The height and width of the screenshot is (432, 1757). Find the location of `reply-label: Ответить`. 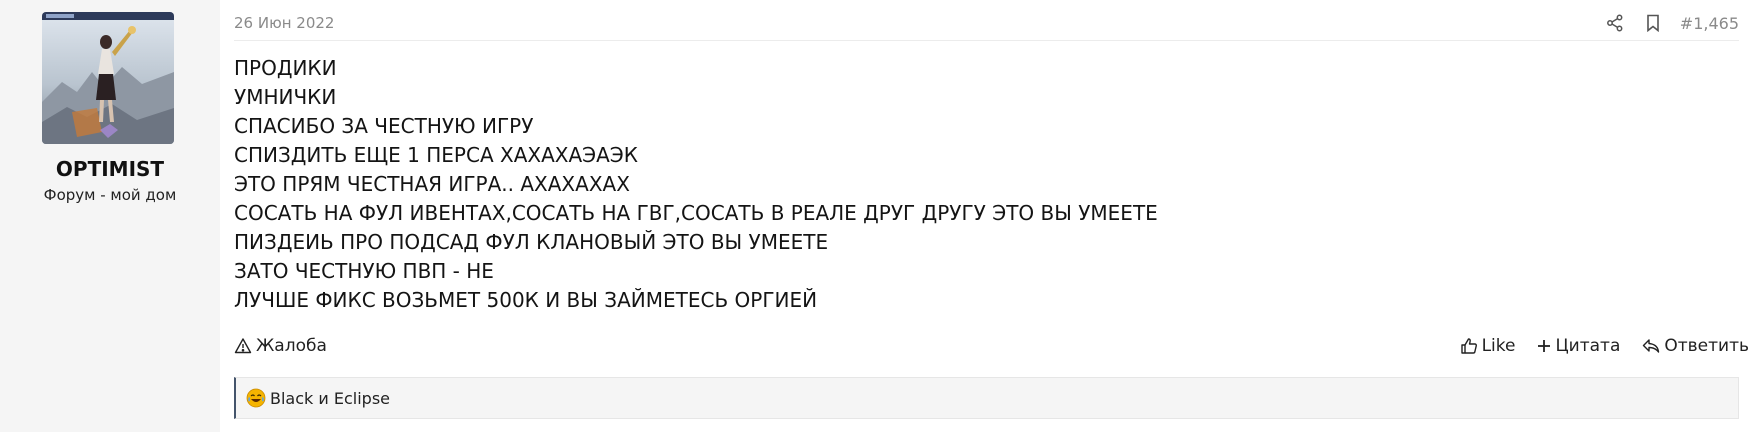

reply-label: Ответить is located at coordinates (1706, 346).